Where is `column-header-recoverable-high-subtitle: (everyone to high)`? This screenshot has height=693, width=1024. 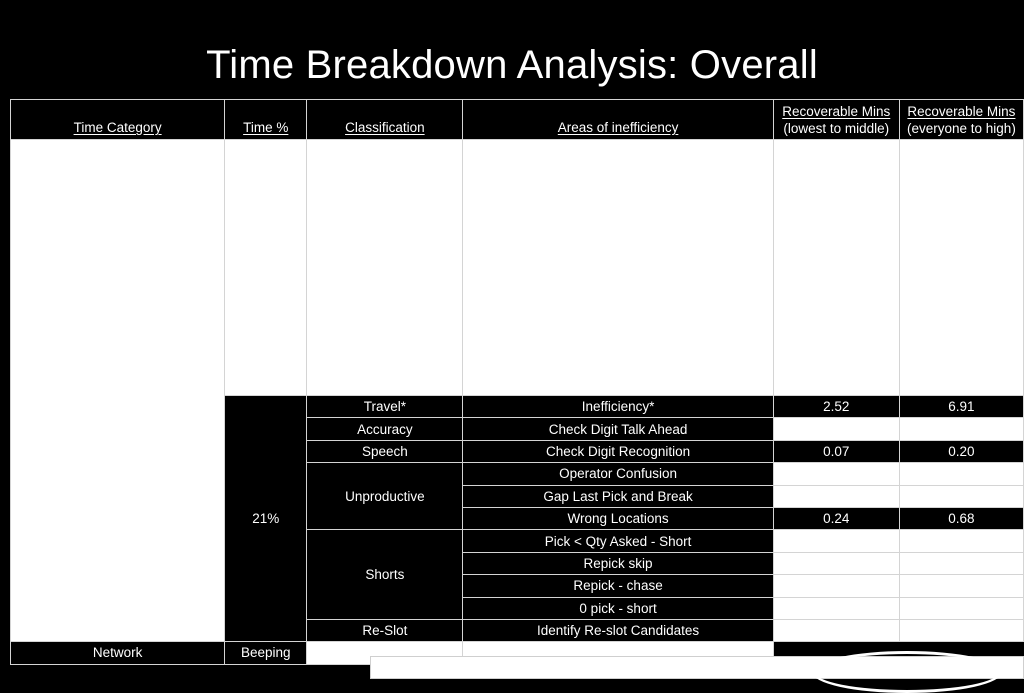 column-header-recoverable-high-subtitle: (everyone to high) is located at coordinates (961, 128).